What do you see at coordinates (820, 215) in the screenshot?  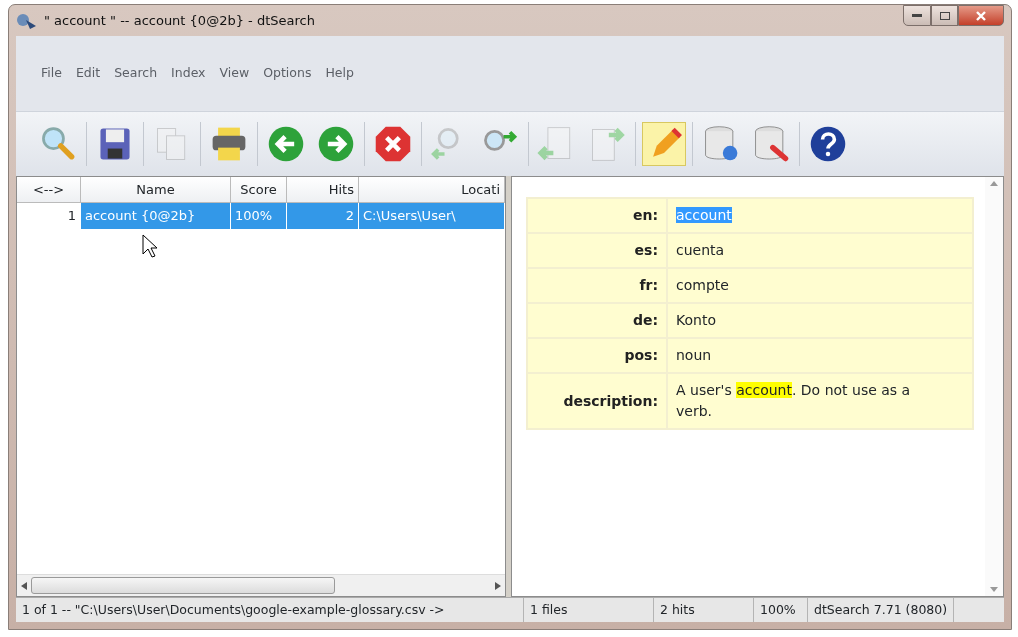 I see `field-value: account` at bounding box center [820, 215].